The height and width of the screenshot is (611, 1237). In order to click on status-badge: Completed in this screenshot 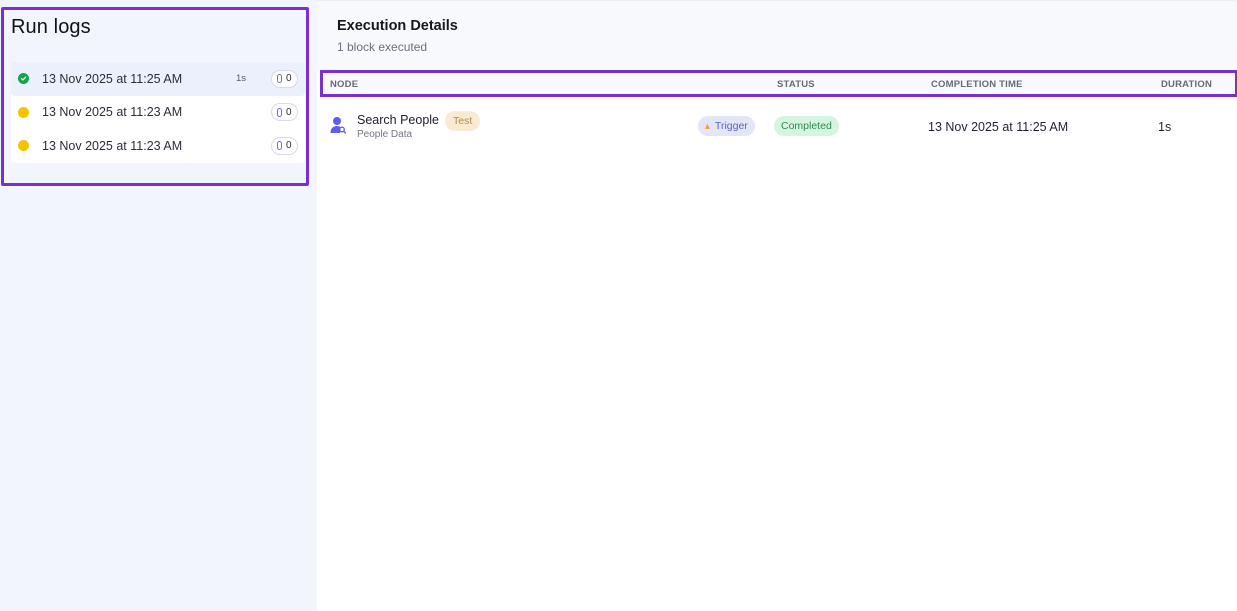, I will do `click(806, 126)`.